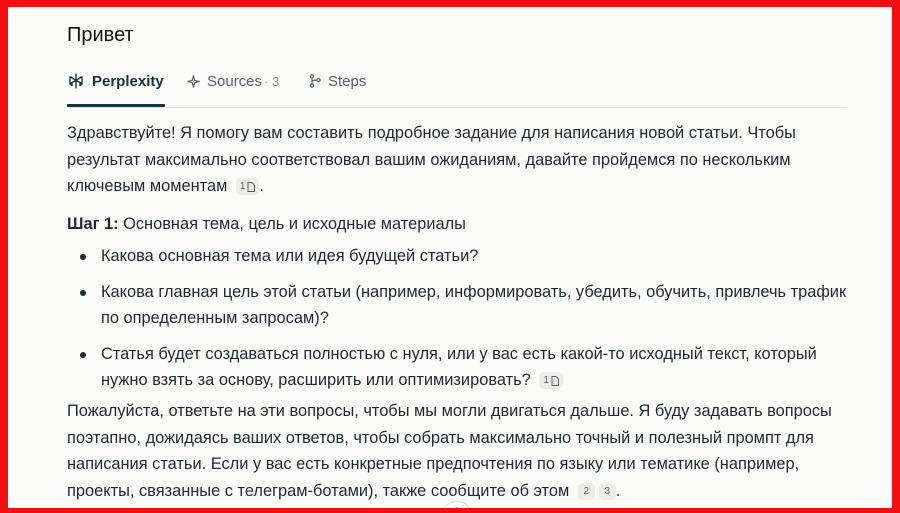 The image size is (900, 513). I want to click on step-heading-text: Основная тема, цель и исходные материалы, so click(292, 224).